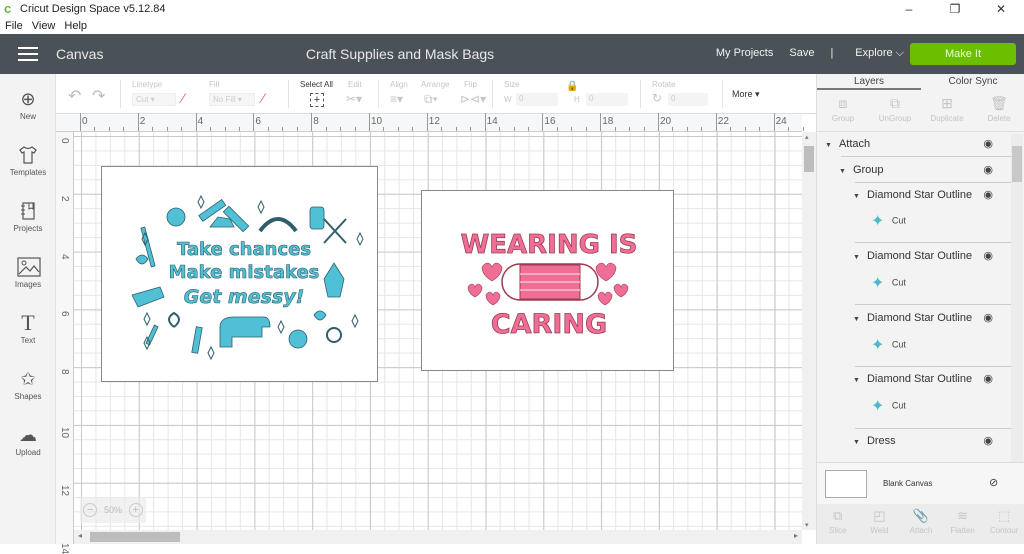  Describe the element at coordinates (895, 111) in the screenshot. I see `ungroup-button: ⧉ UnGroup` at that location.